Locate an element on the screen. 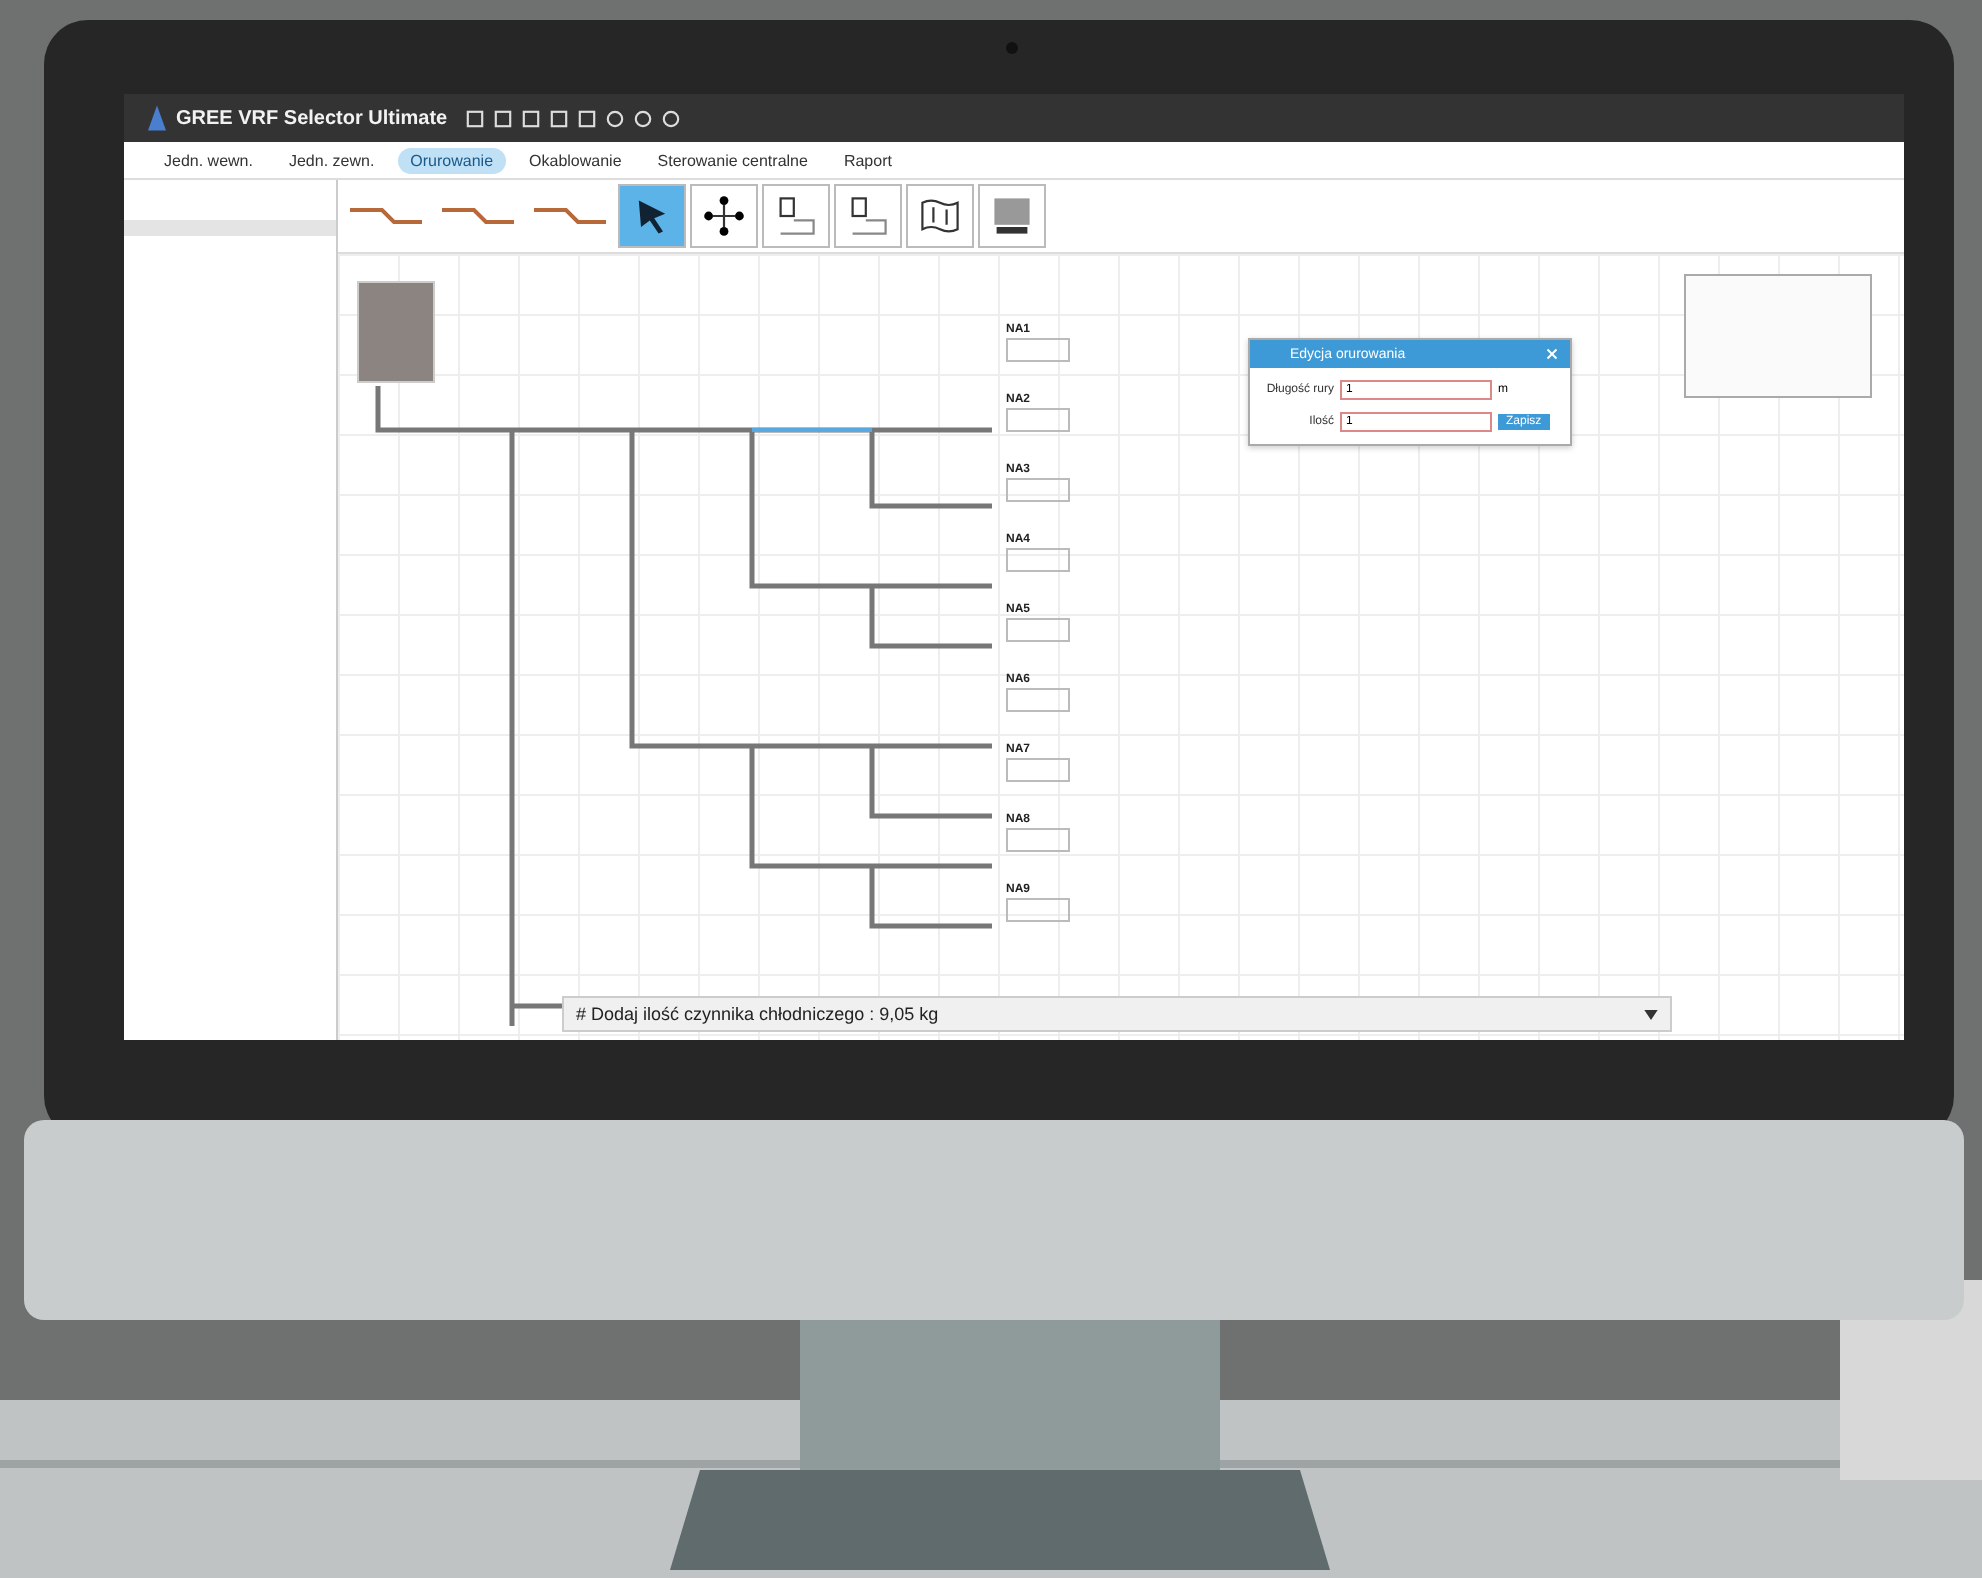  grid-icon is located at coordinates (1012, 216).